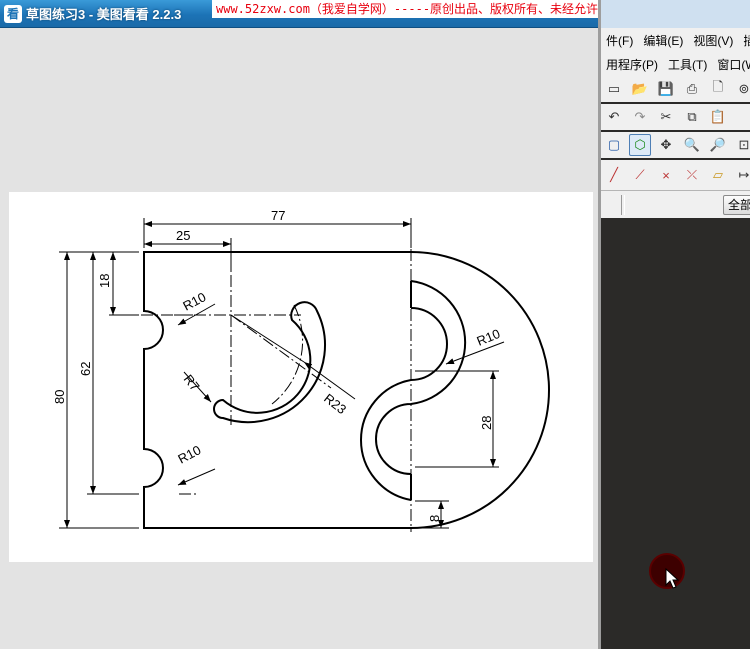  I want to click on cut-icon: ✂, so click(666, 117).